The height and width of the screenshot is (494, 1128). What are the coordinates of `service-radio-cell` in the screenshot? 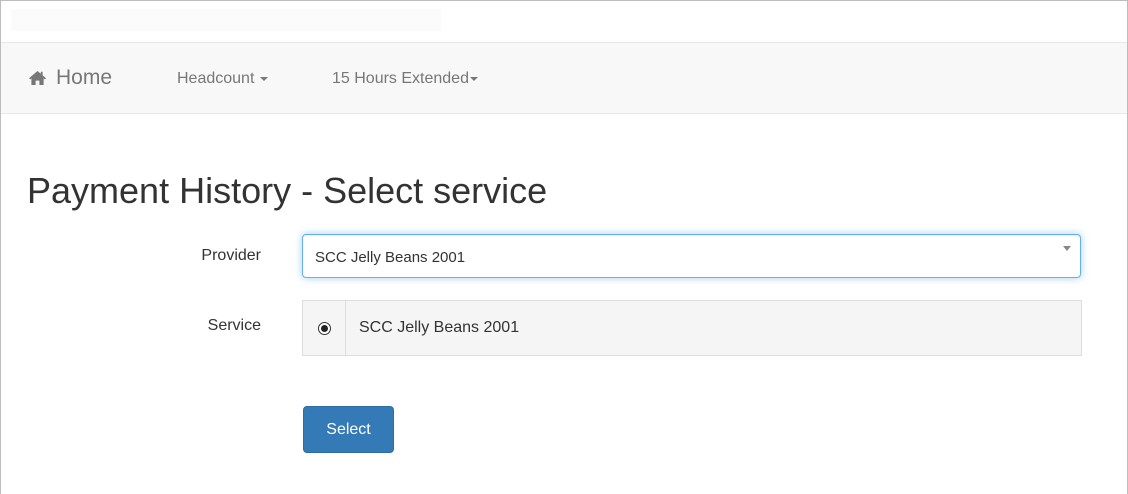 It's located at (324, 328).